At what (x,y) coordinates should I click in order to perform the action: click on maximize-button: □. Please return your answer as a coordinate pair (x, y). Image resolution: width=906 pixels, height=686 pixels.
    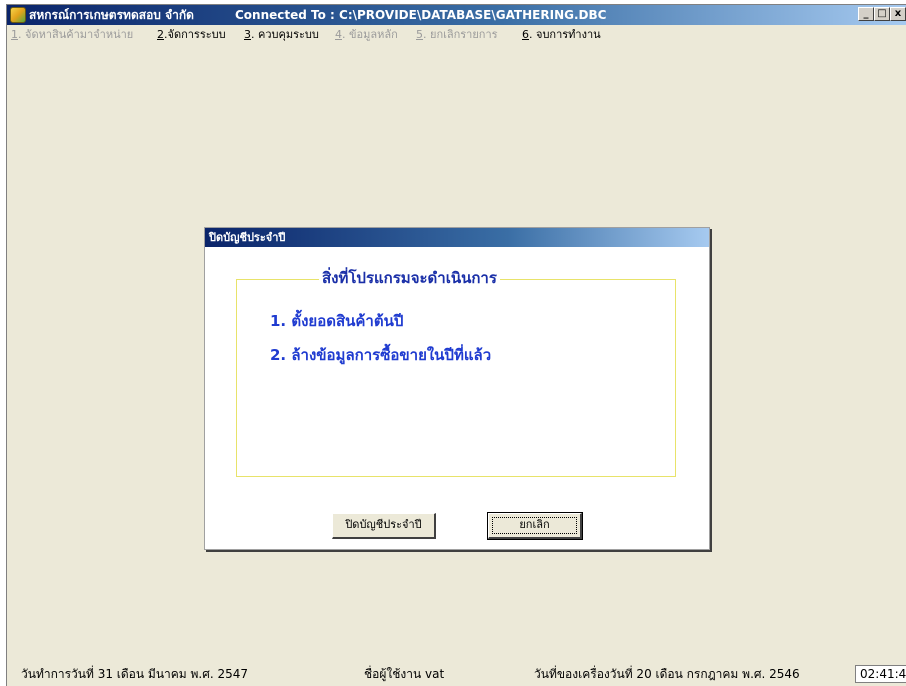
    Looking at the image, I should click on (882, 14).